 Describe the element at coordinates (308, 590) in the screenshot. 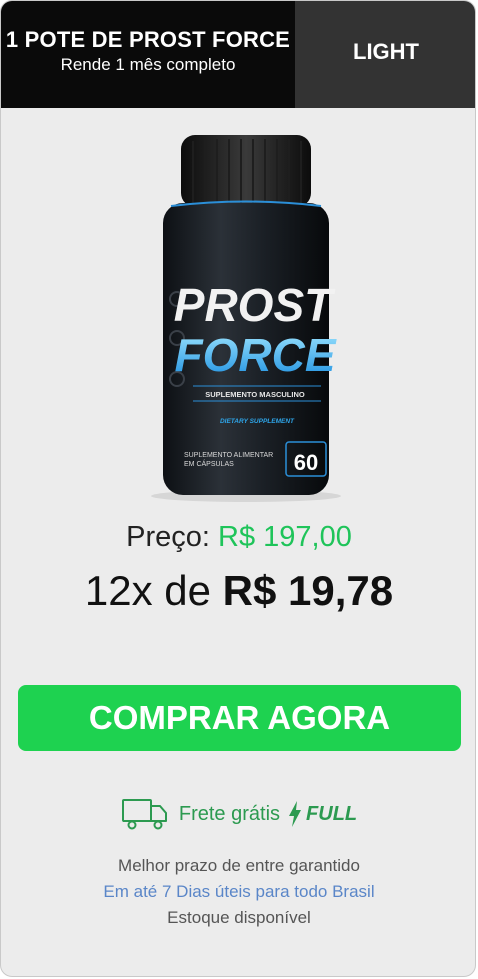

I see `installment-value: R$ 19,78` at that location.